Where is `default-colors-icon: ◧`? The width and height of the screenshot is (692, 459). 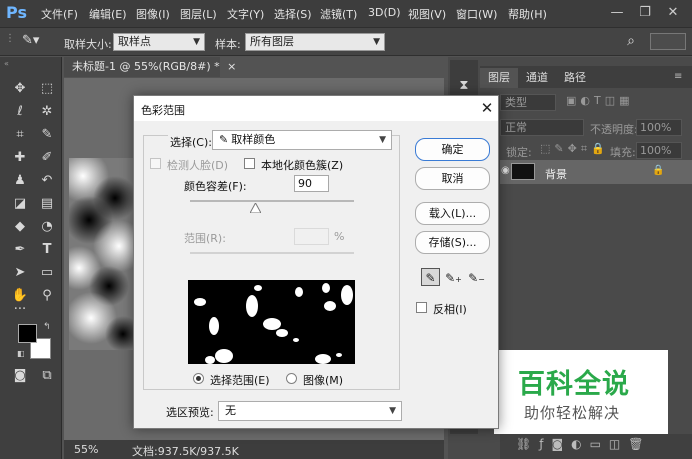 default-colors-icon: ◧ is located at coordinates (21, 353).